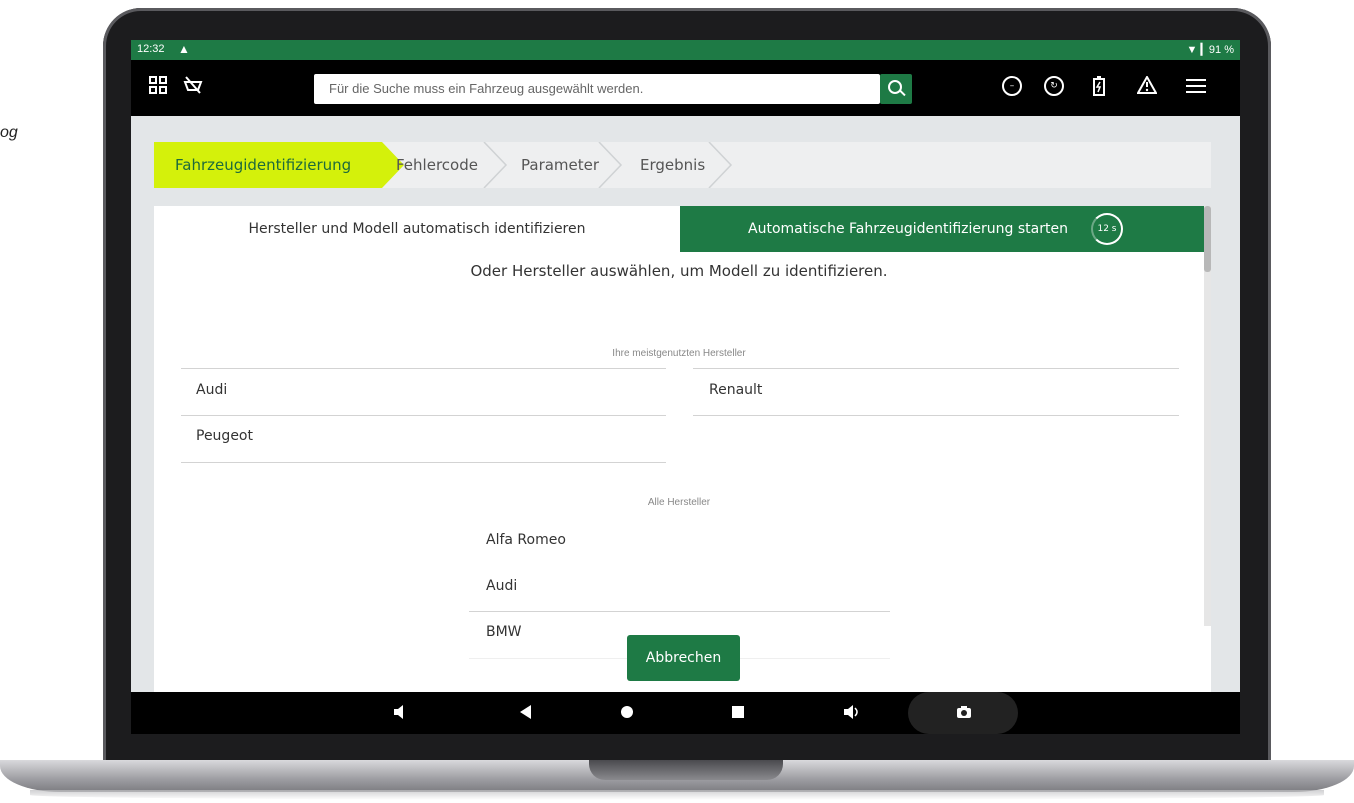 This screenshot has width=1354, height=803. Describe the element at coordinates (1210, 50) in the screenshot. I see `battery-status: ▼ ▎91 %` at that location.